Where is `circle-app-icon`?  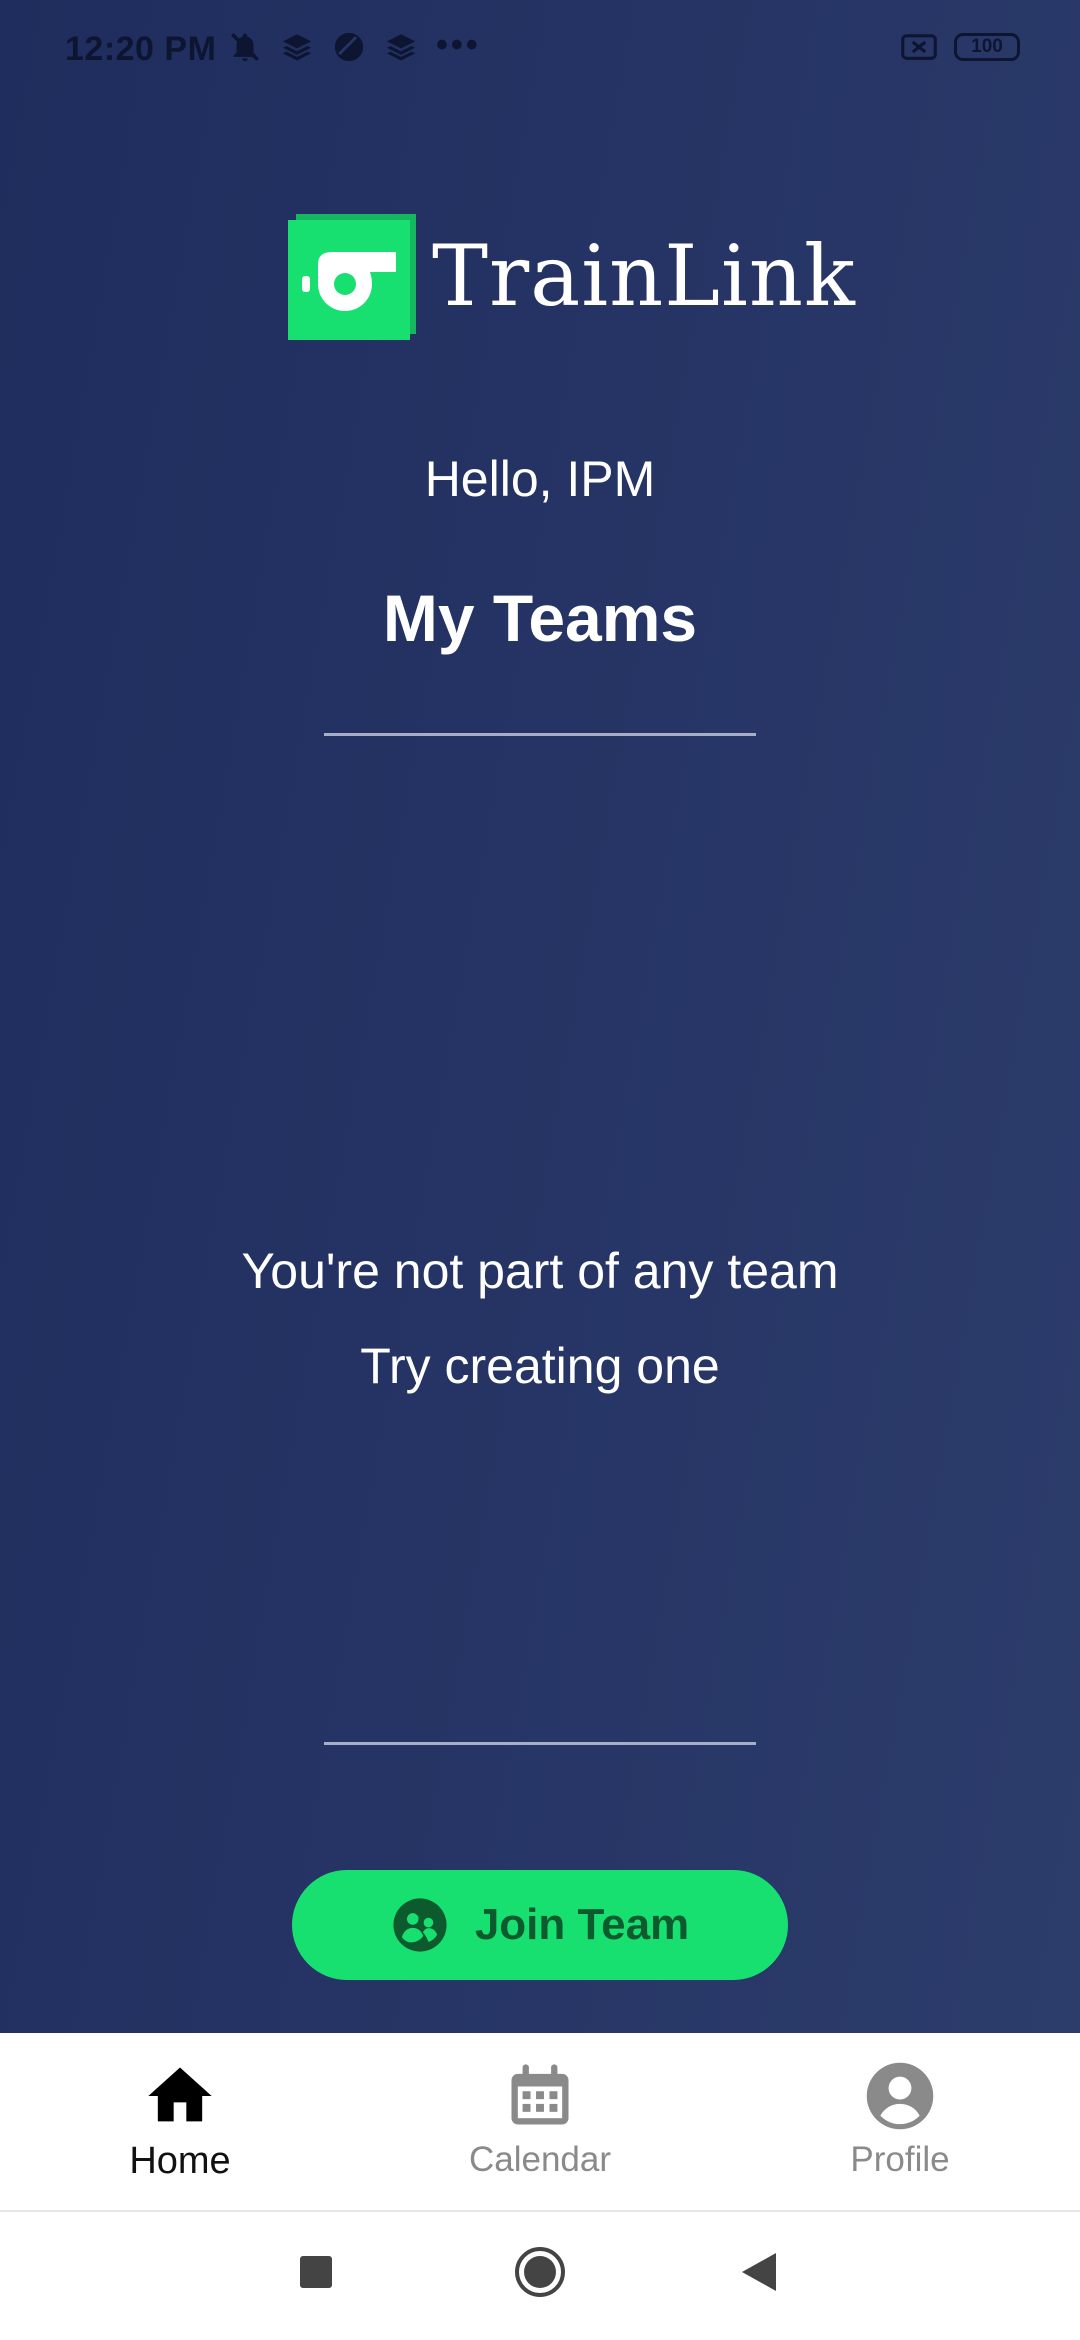 circle-app-icon is located at coordinates (349, 47).